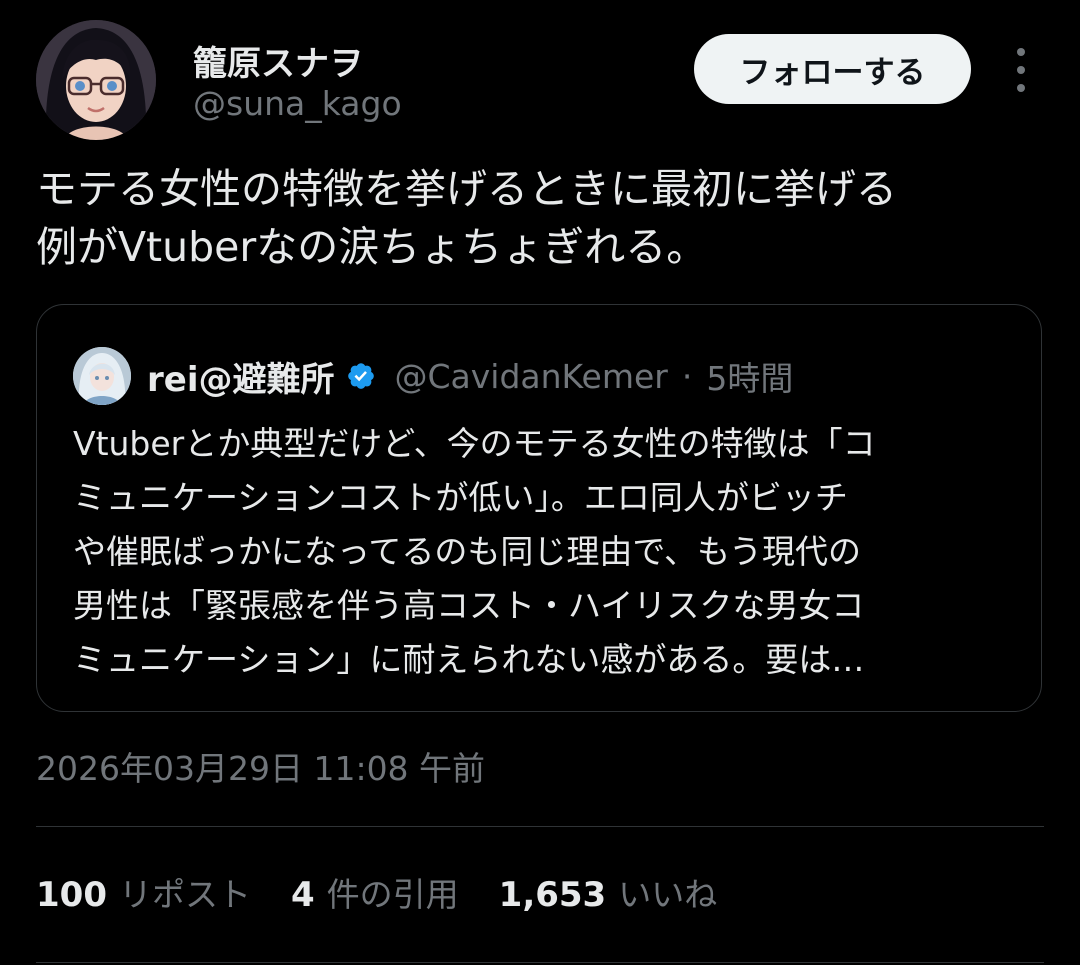  What do you see at coordinates (361, 376) in the screenshot?
I see `verified-badge-icon` at bounding box center [361, 376].